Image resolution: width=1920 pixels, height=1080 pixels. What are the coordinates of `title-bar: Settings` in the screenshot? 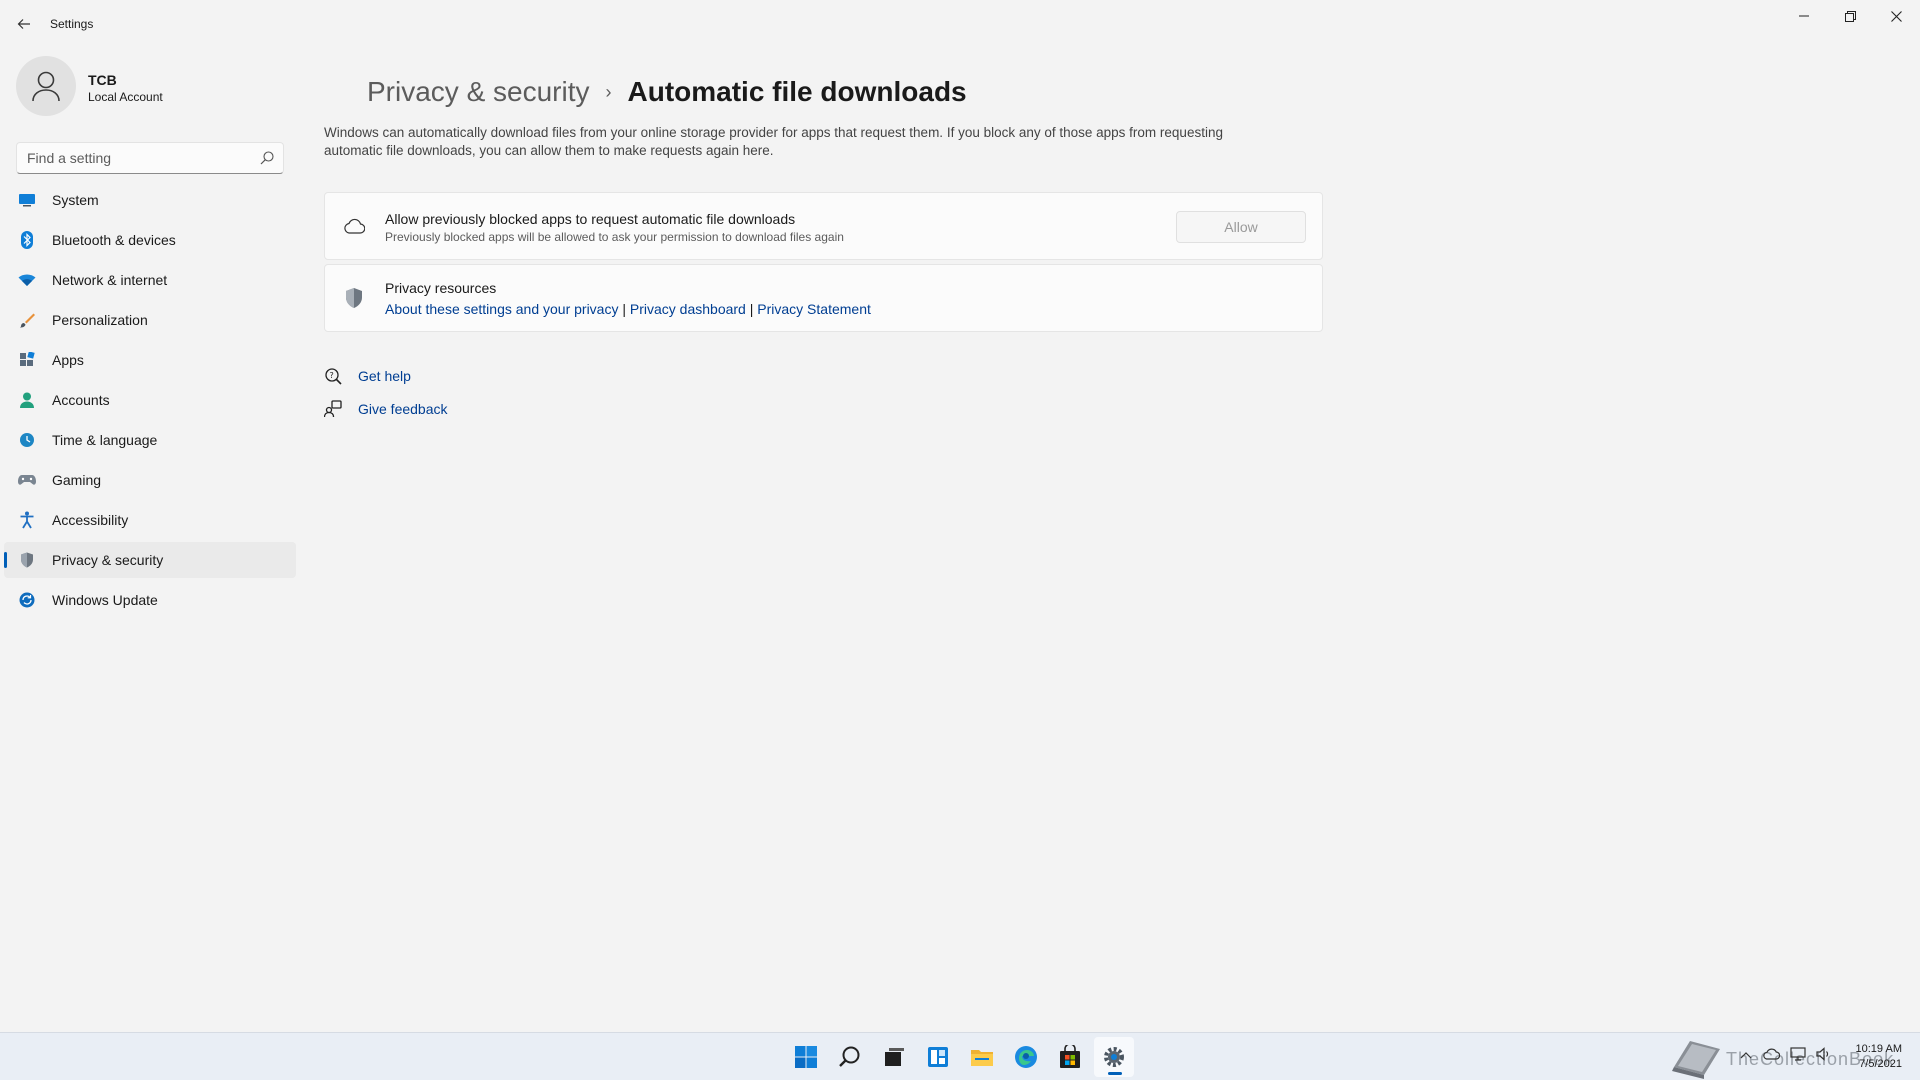 It's located at (960, 24).